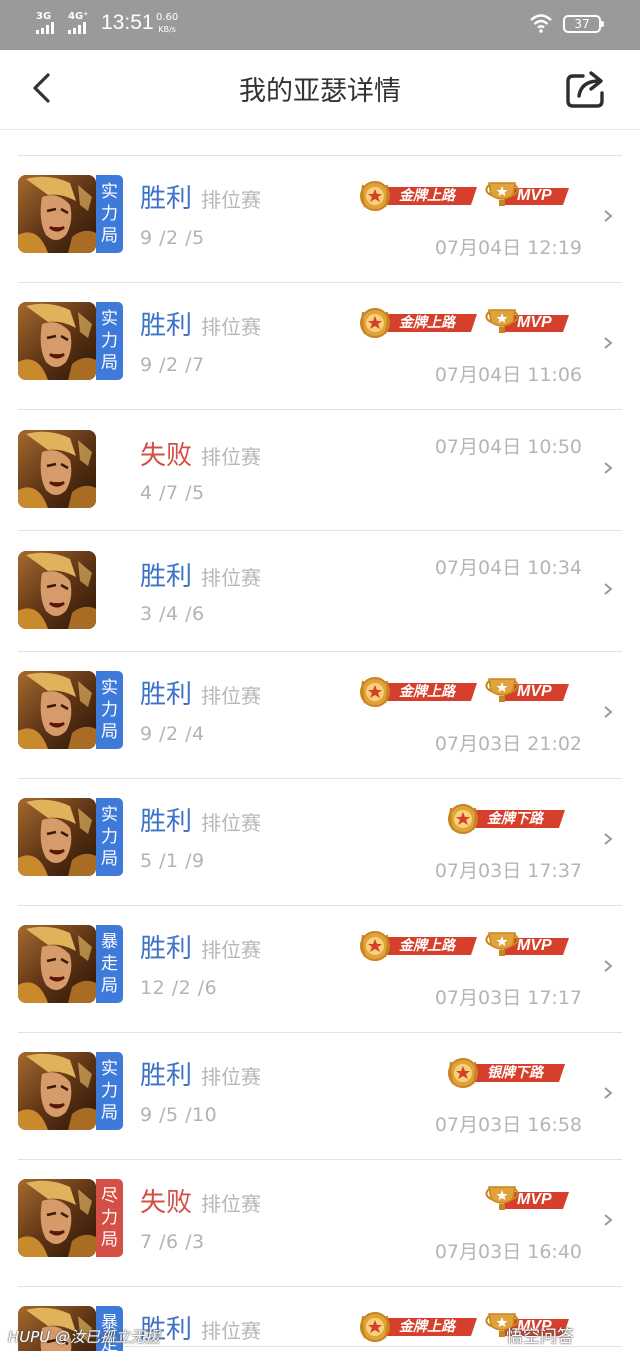 Image resolution: width=640 pixels, height=1351 pixels. Describe the element at coordinates (320, 219) in the screenshot. I see `match-row: 实力局胜利 排位赛 9 /2 /5 金牌上路 MVP 07月04日 12:19` at that location.